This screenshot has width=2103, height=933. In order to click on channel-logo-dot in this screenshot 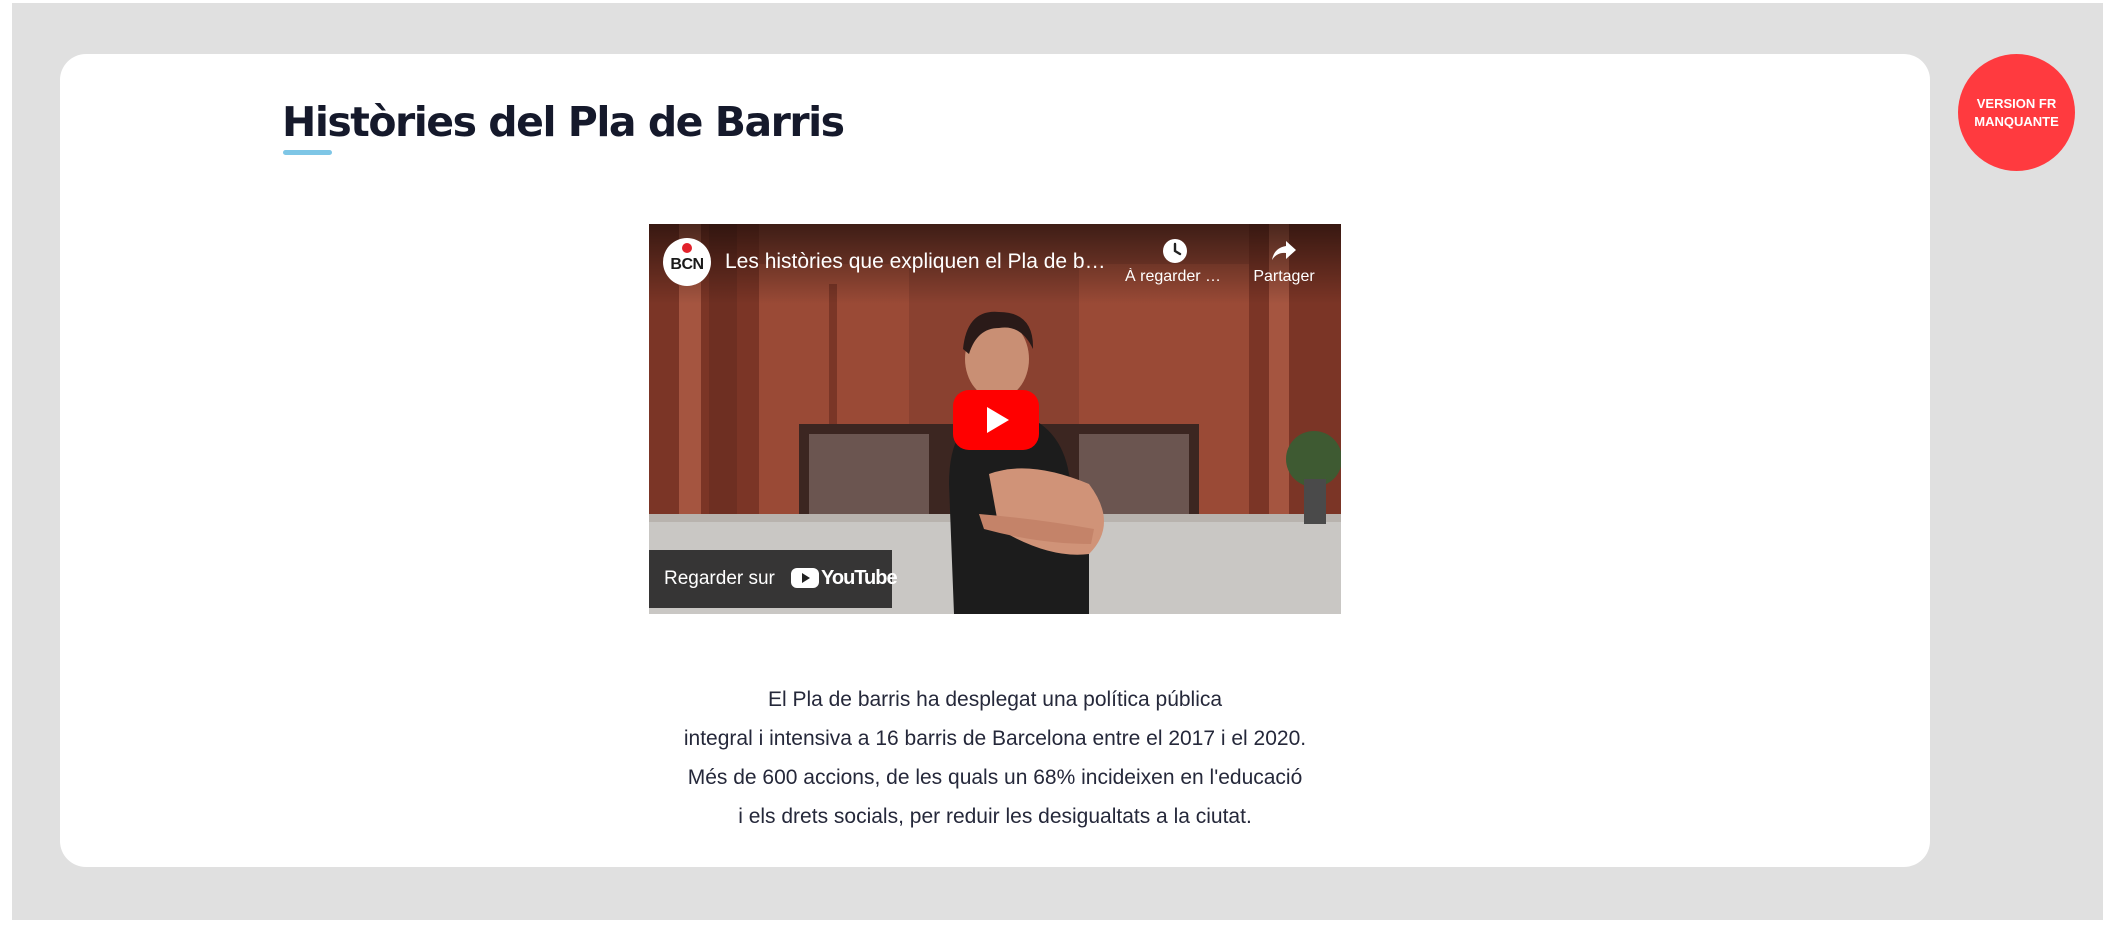, I will do `click(687, 248)`.